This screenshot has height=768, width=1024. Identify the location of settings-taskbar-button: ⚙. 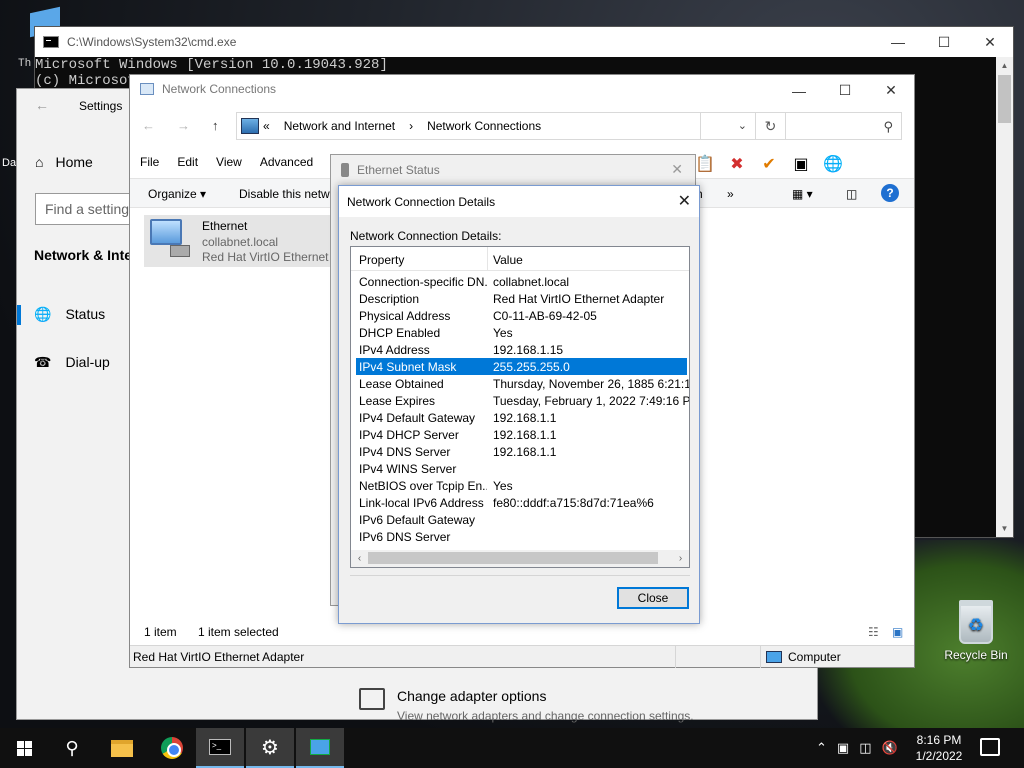
(270, 748).